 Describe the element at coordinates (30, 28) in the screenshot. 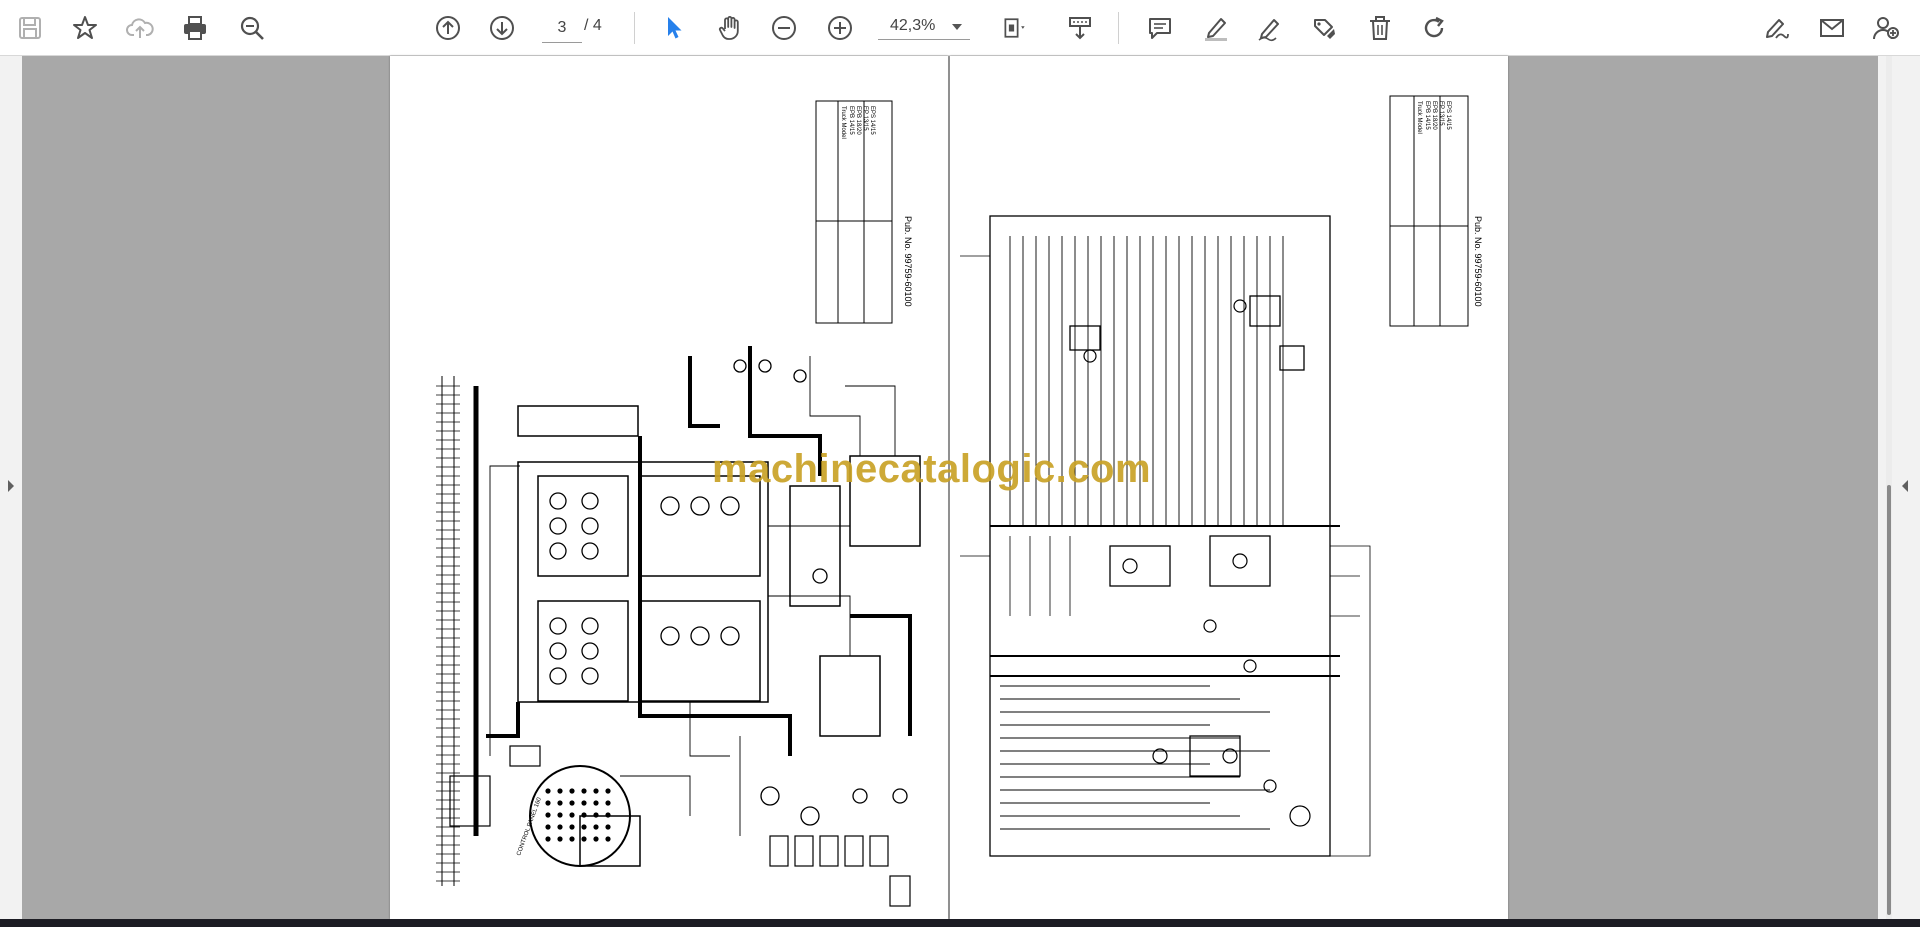

I see `save-icon` at that location.